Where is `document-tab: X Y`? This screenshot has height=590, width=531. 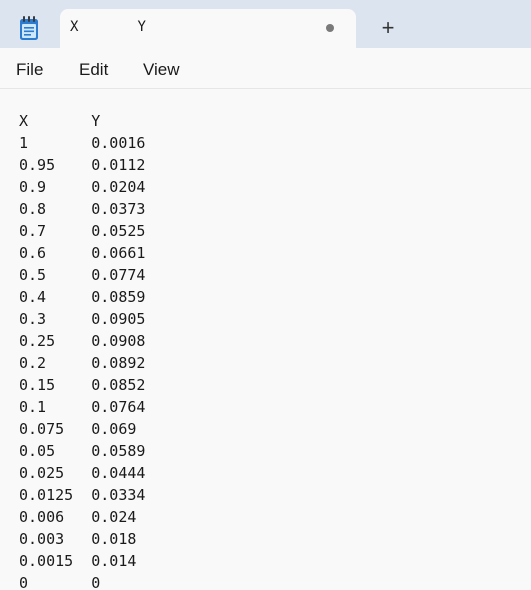
document-tab: X Y is located at coordinates (208, 28).